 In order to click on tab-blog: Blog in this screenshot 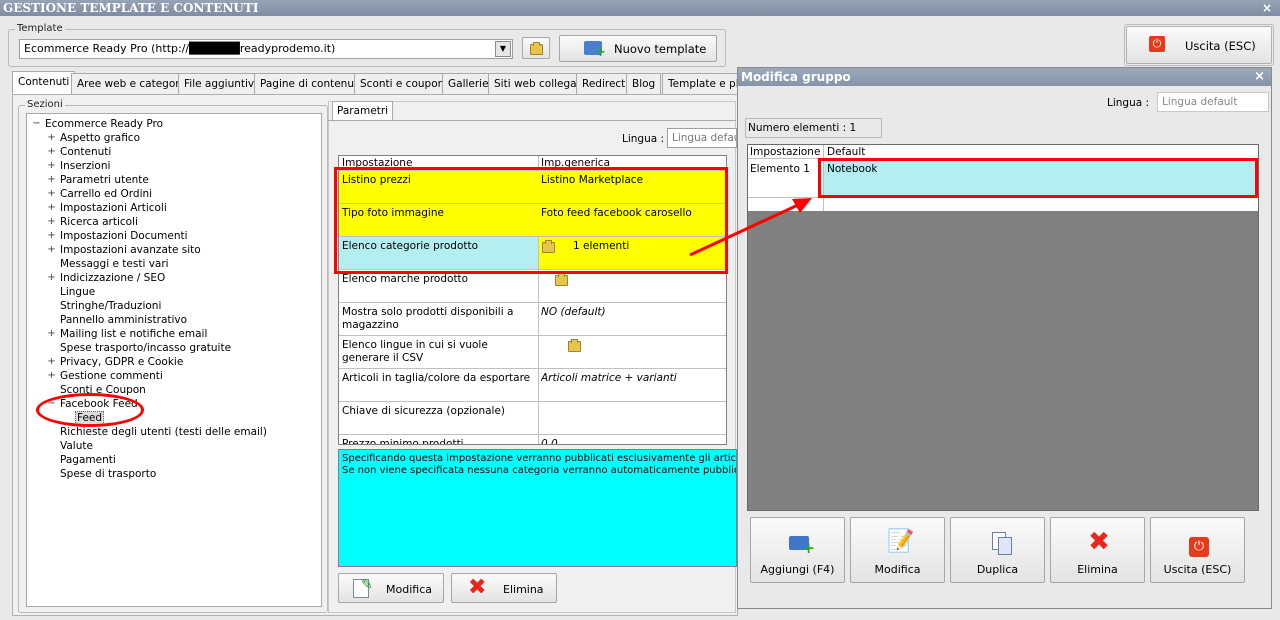, I will do `click(644, 84)`.